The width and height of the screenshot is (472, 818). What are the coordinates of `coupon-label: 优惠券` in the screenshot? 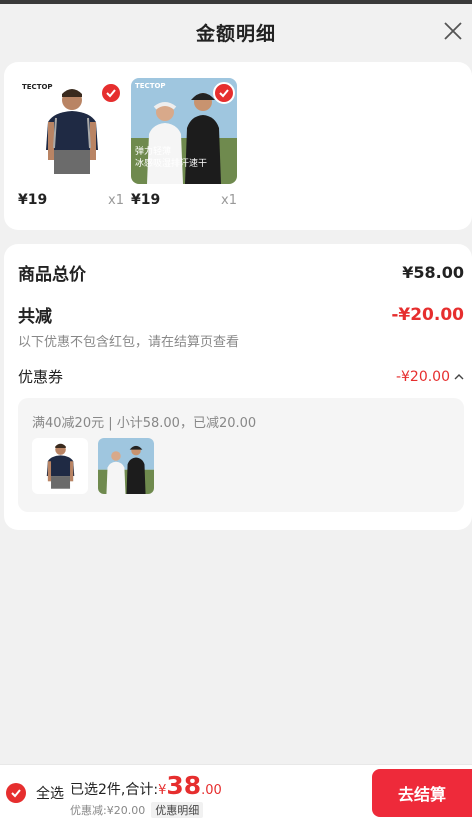 It's located at (41, 377).